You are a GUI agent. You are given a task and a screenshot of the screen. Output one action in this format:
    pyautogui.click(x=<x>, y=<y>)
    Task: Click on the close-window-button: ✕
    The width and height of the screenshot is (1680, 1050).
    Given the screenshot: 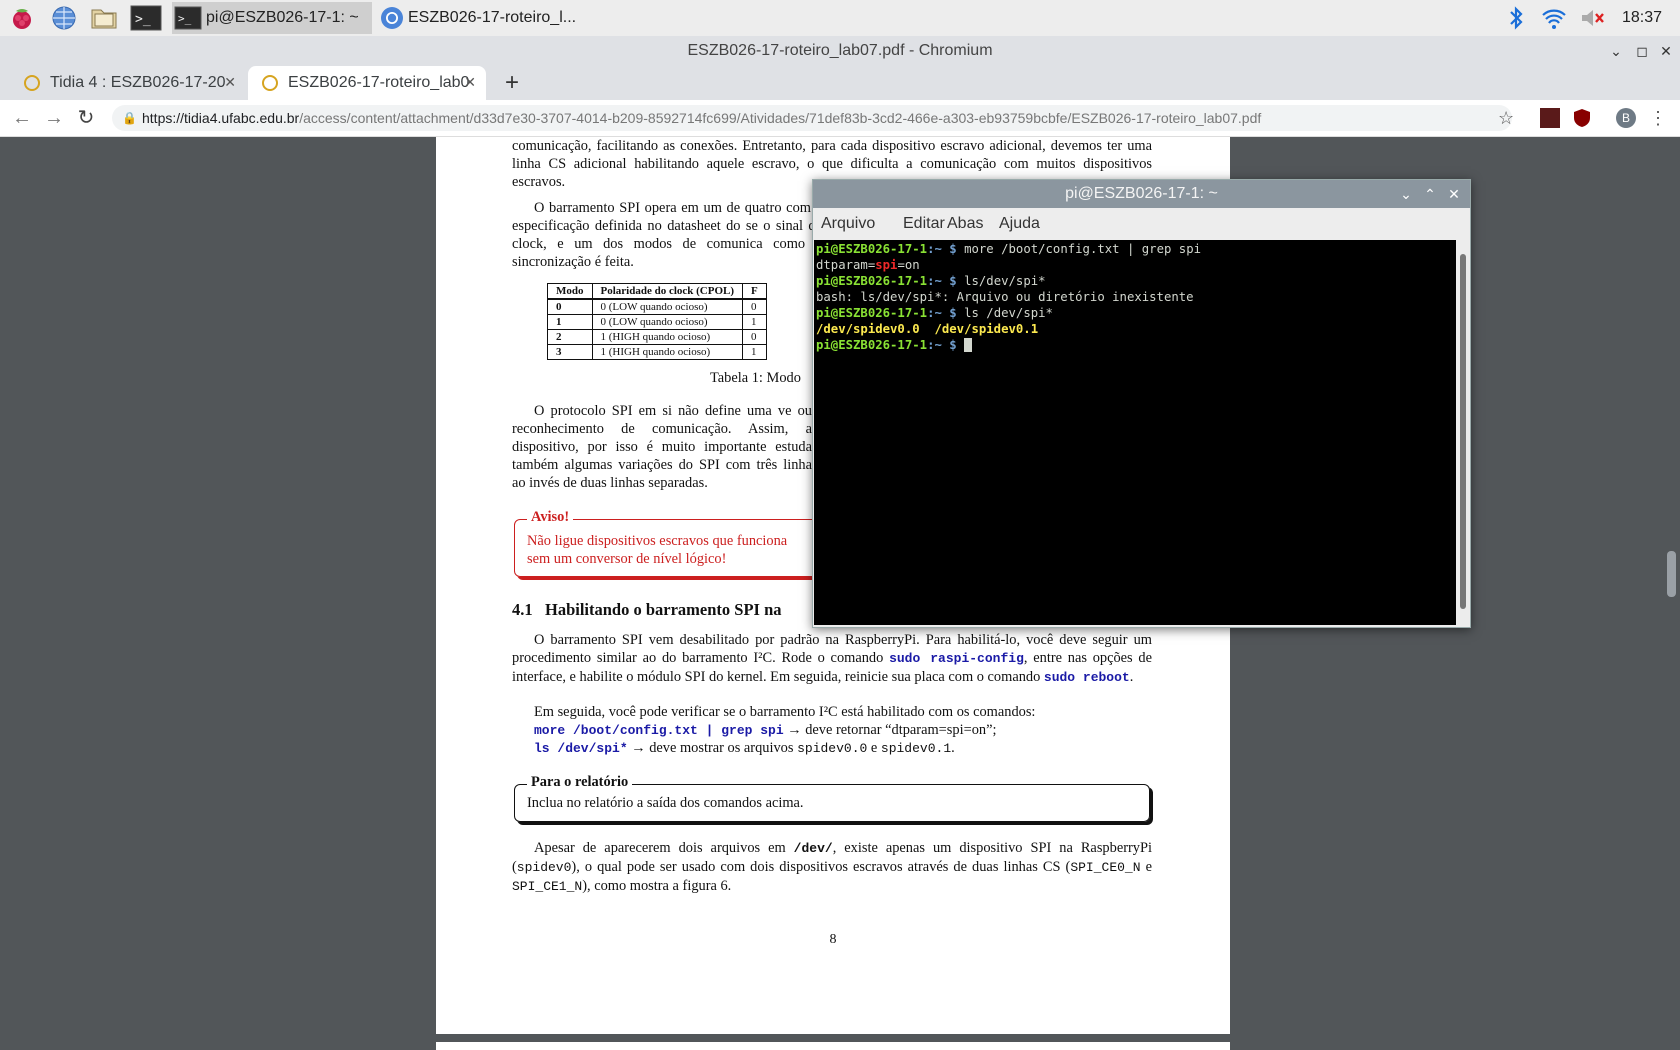 What is the action you would take?
    pyautogui.click(x=1666, y=51)
    